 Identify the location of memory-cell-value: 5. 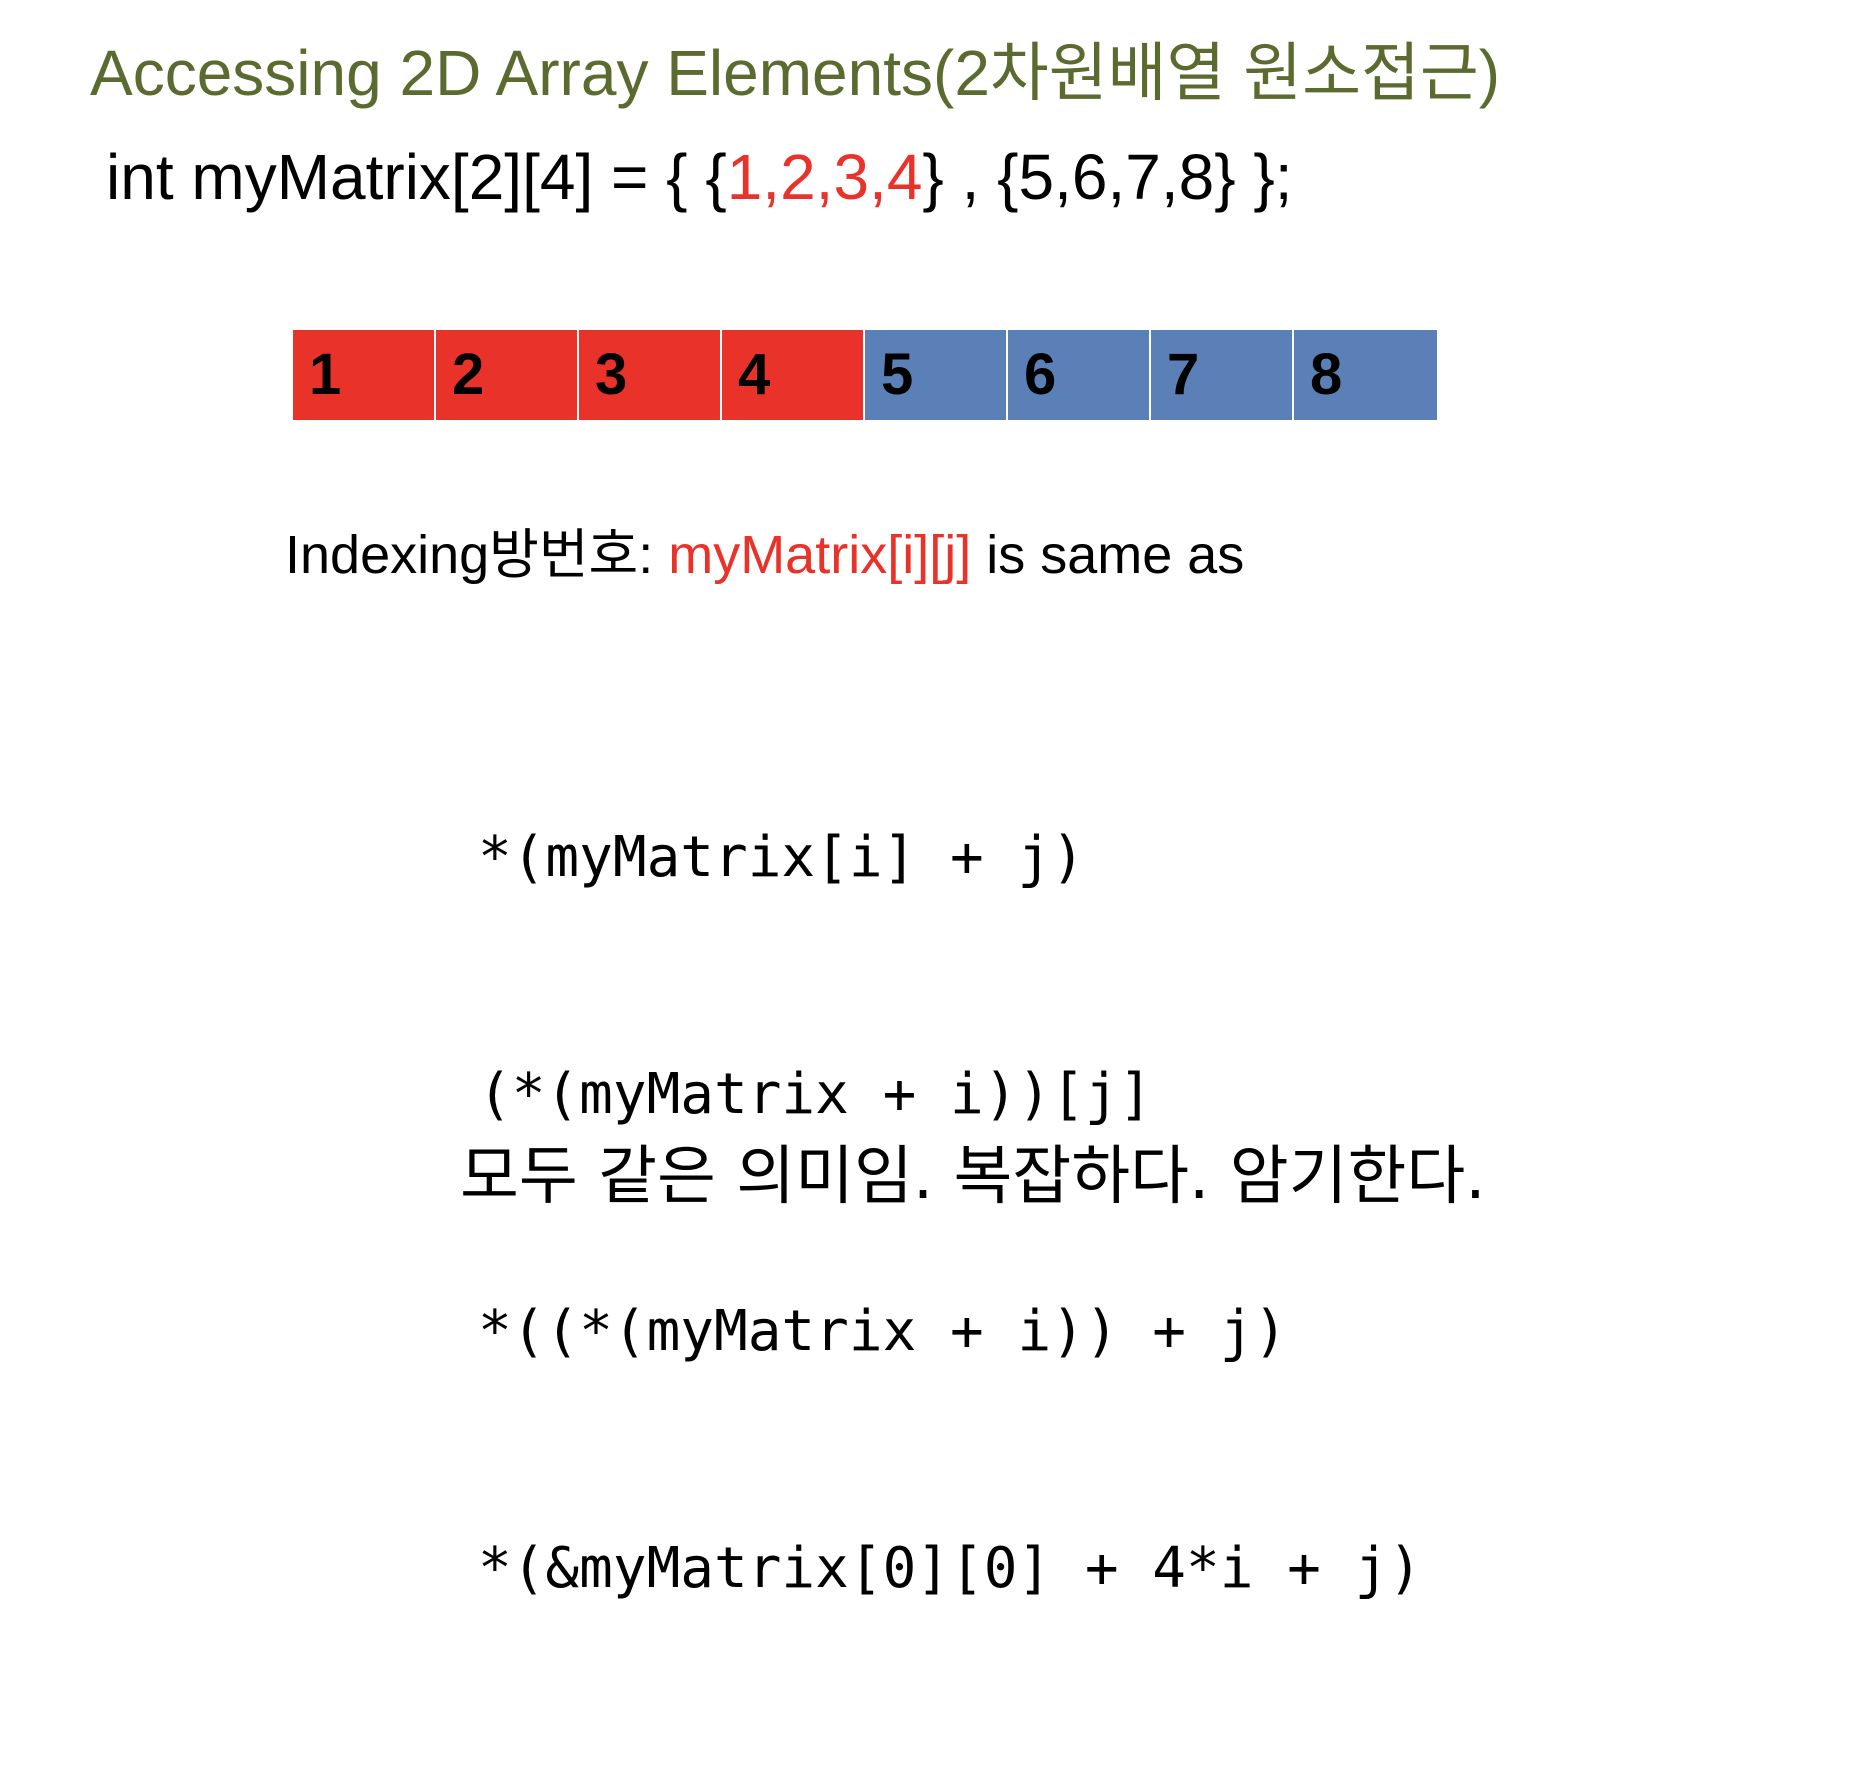
(897, 374).